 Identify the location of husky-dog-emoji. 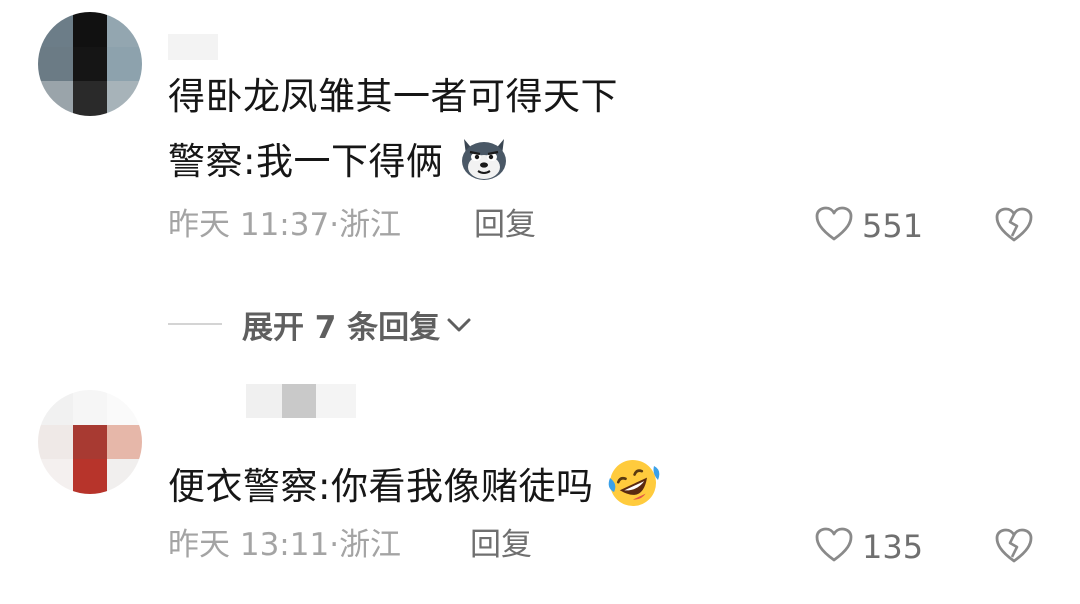
(484, 163).